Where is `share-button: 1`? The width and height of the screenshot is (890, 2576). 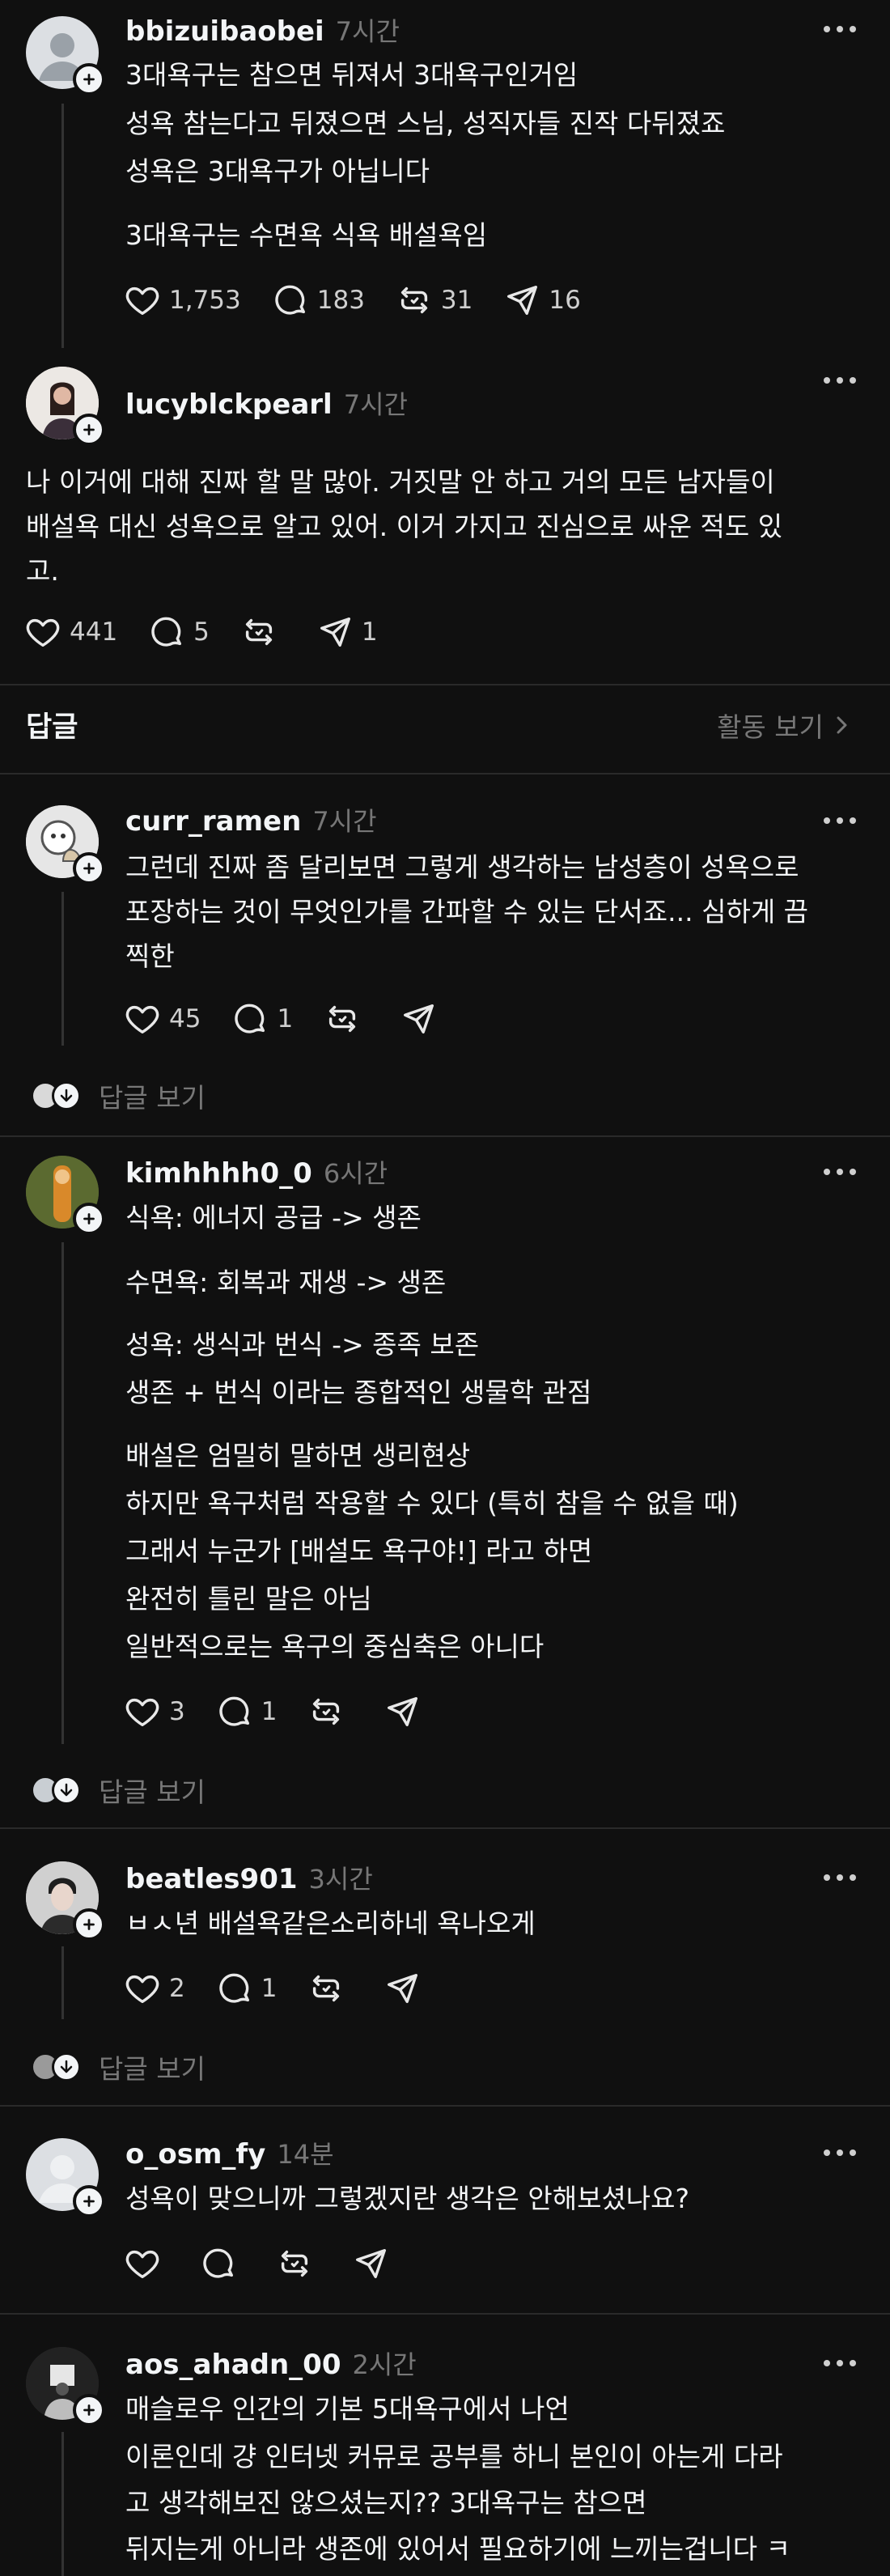 share-button: 1 is located at coordinates (347, 632).